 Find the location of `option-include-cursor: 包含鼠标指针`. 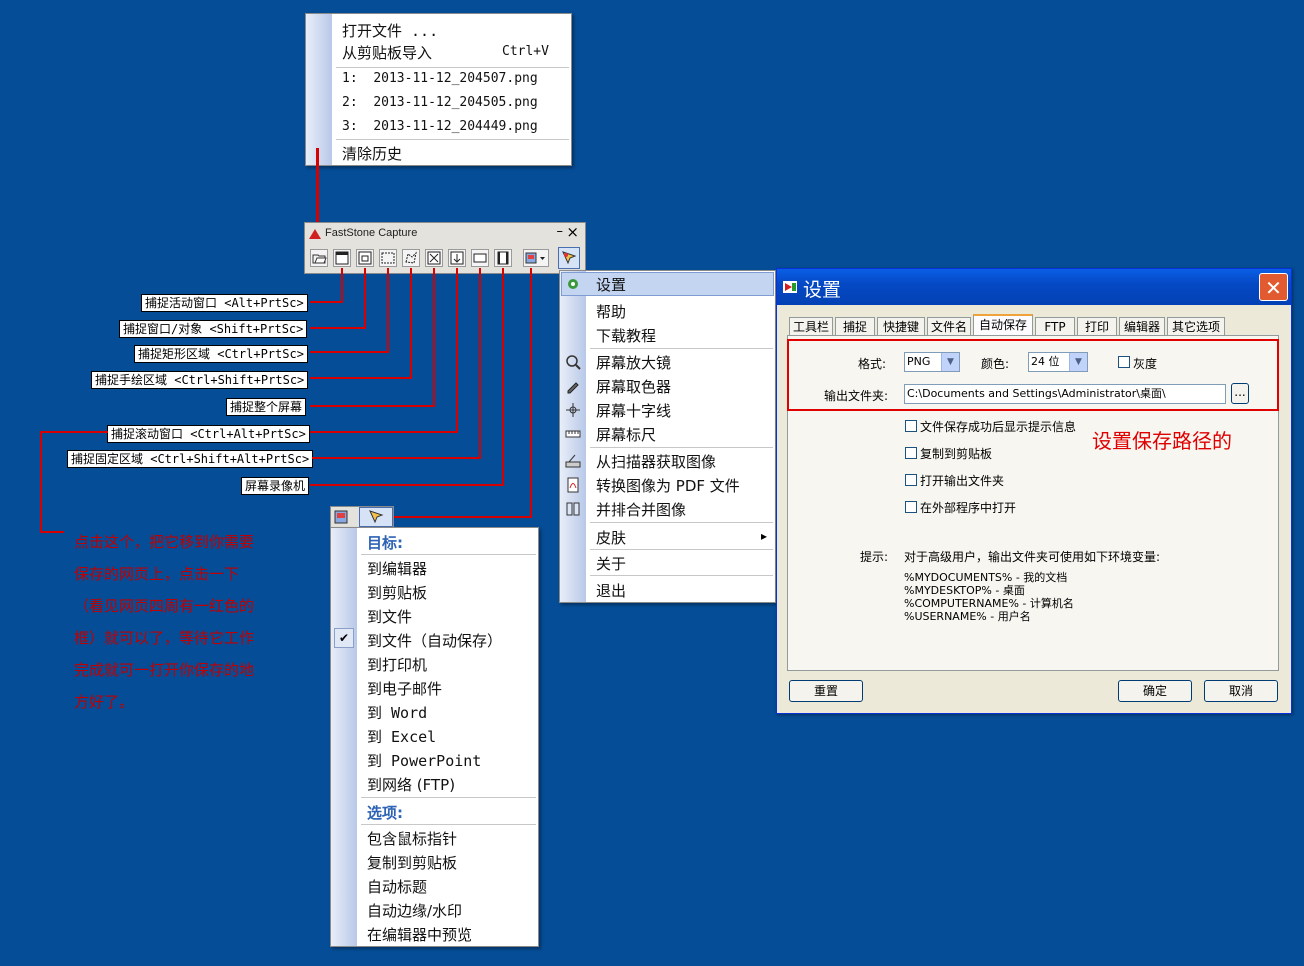

option-include-cursor: 包含鼠标指针 is located at coordinates (412, 838).